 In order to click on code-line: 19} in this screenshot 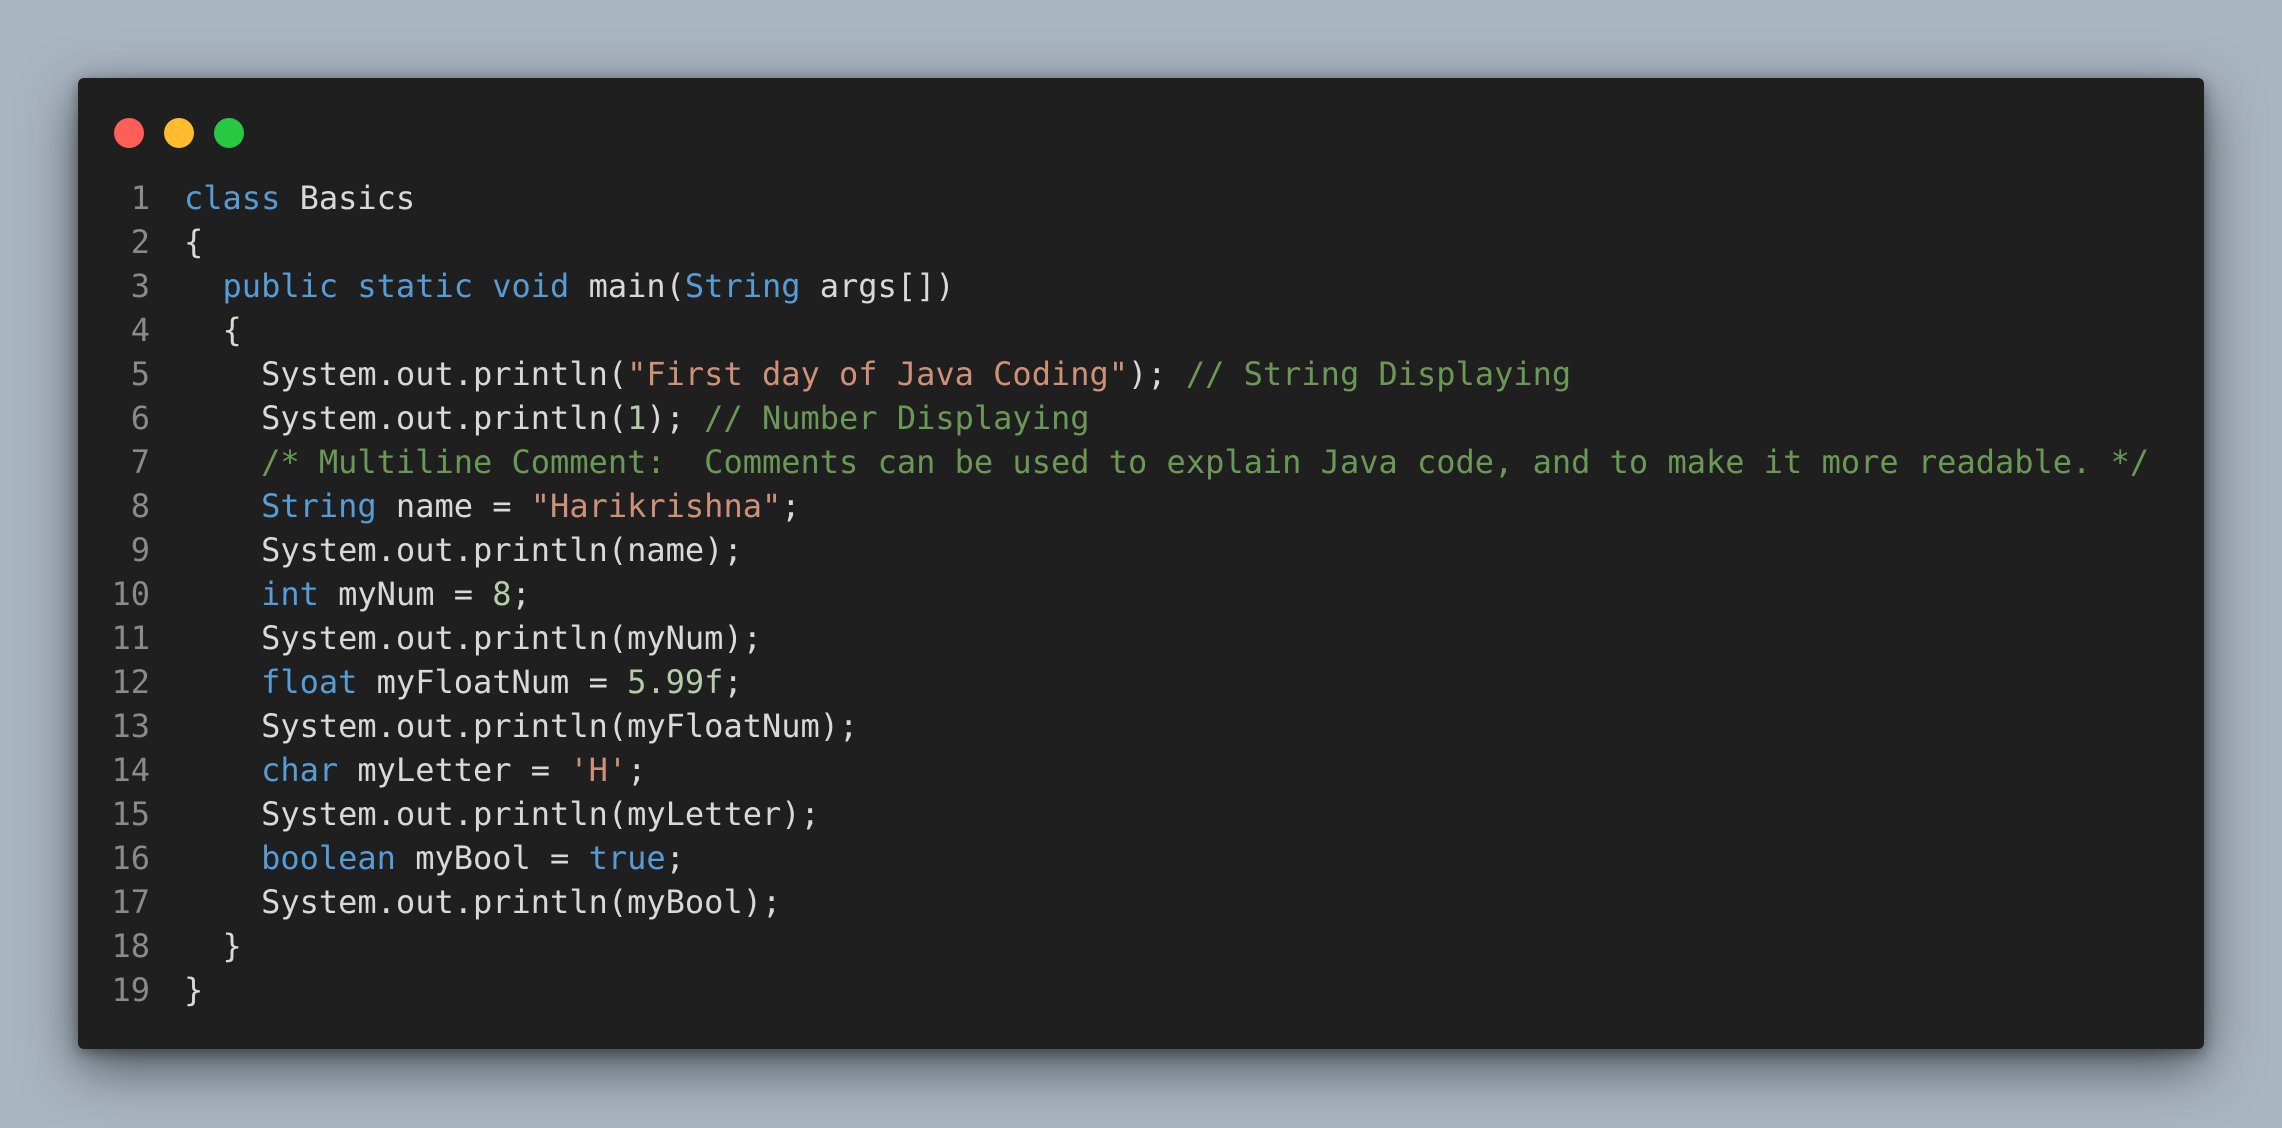, I will do `click(1141, 990)`.